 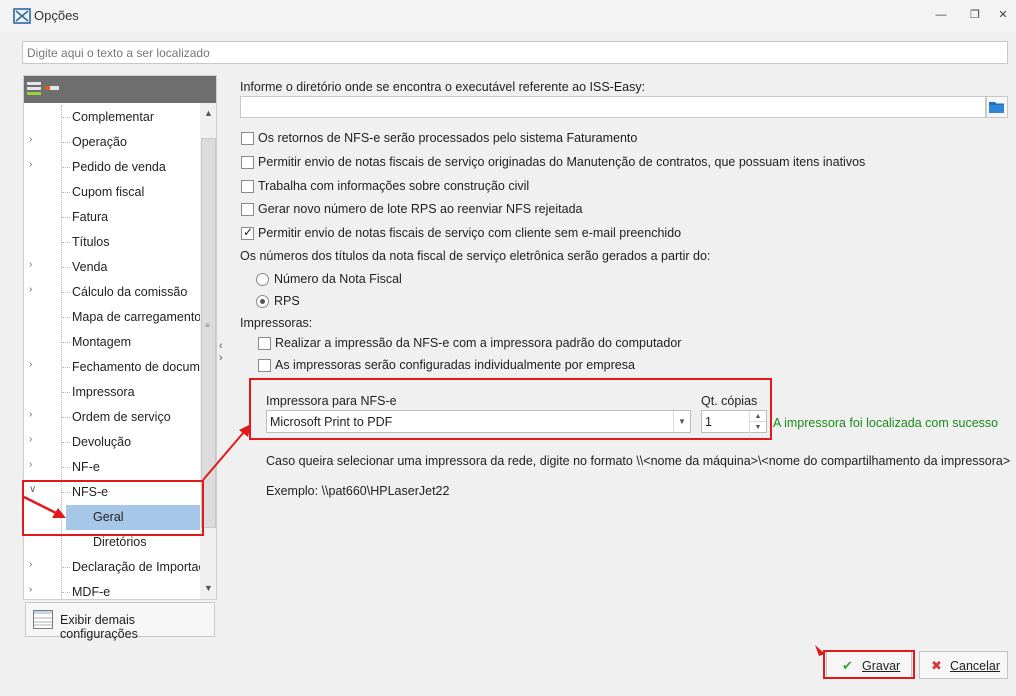 I want to click on tree-item-declaracao-de-importacao: › Declaração de Importação, so click(x=112, y=567).